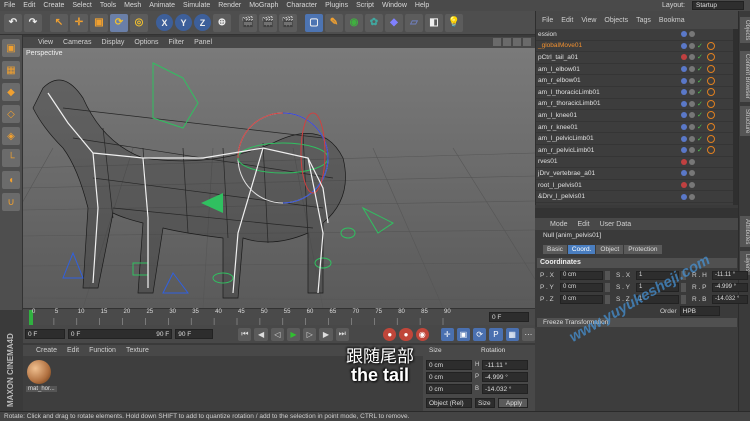 This screenshot has width=750, height=421. Describe the element at coordinates (120, 334) in the screenshot. I see `frame-range-slider: 0 F 90 F` at that location.